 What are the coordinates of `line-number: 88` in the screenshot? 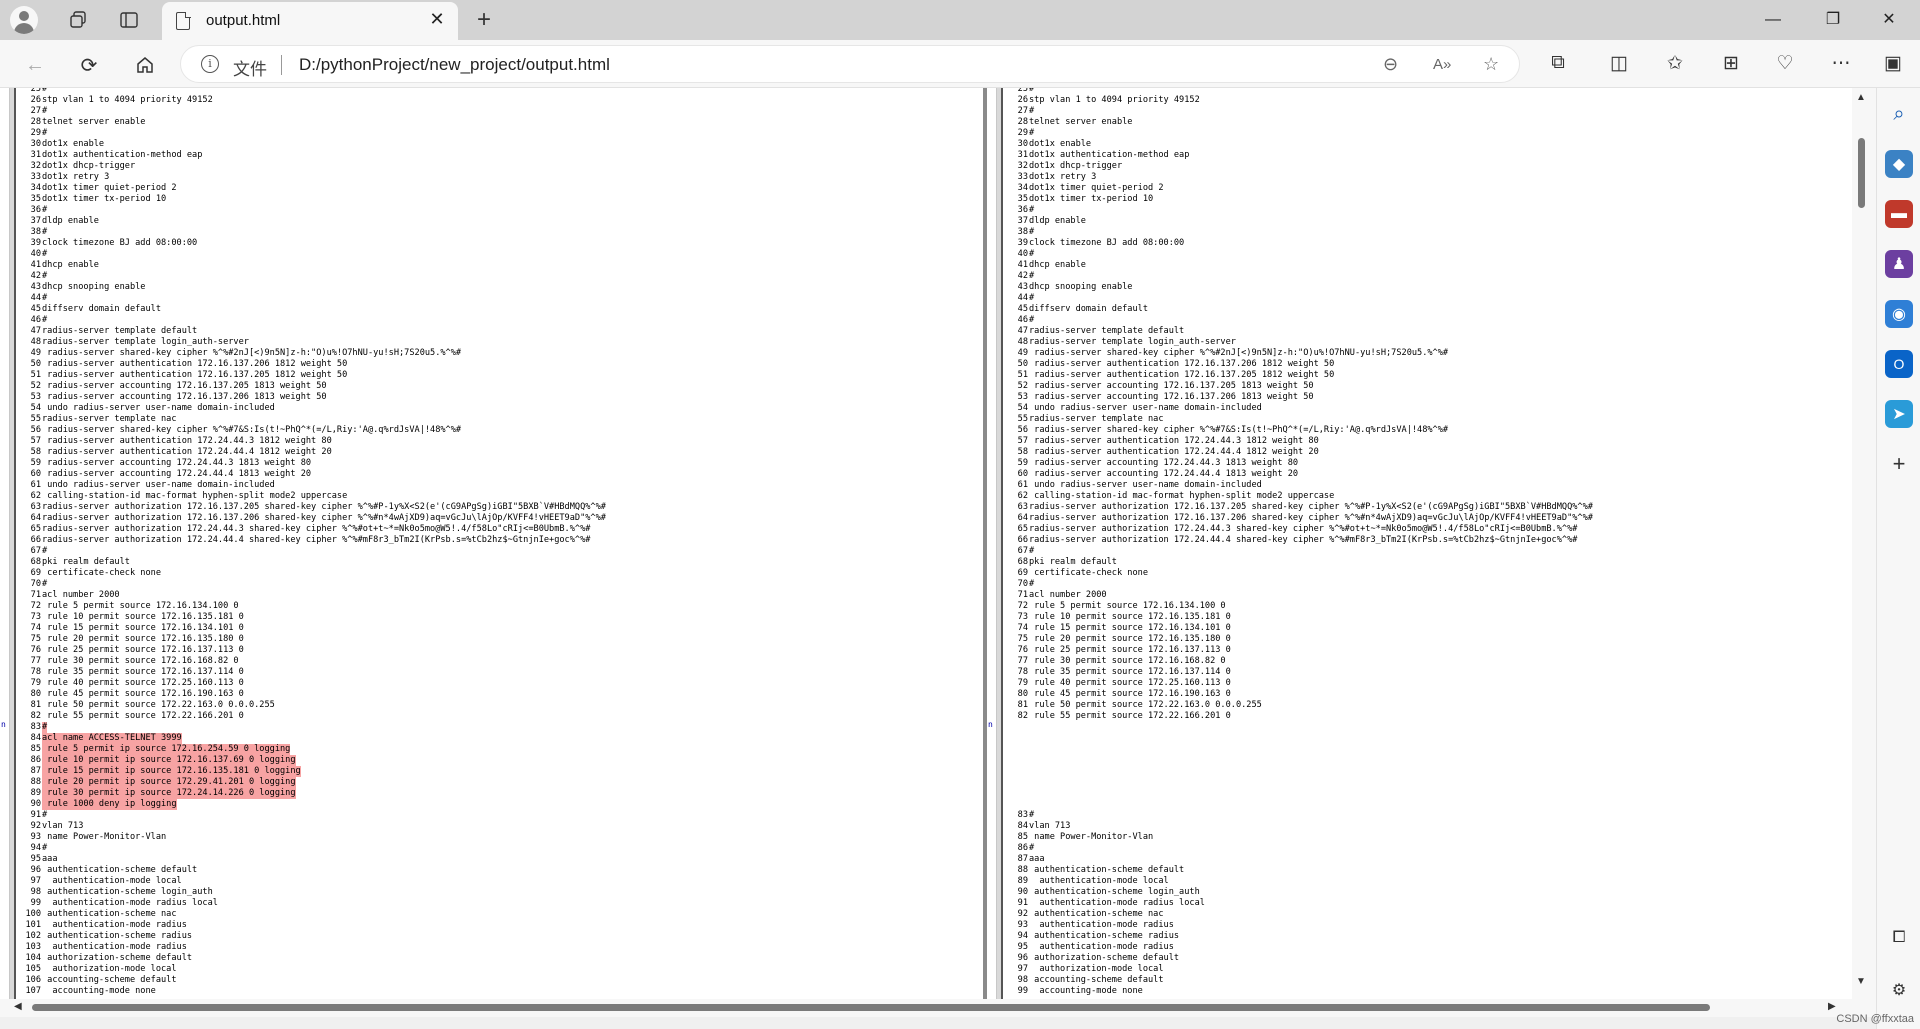 It's located at (1022, 870).